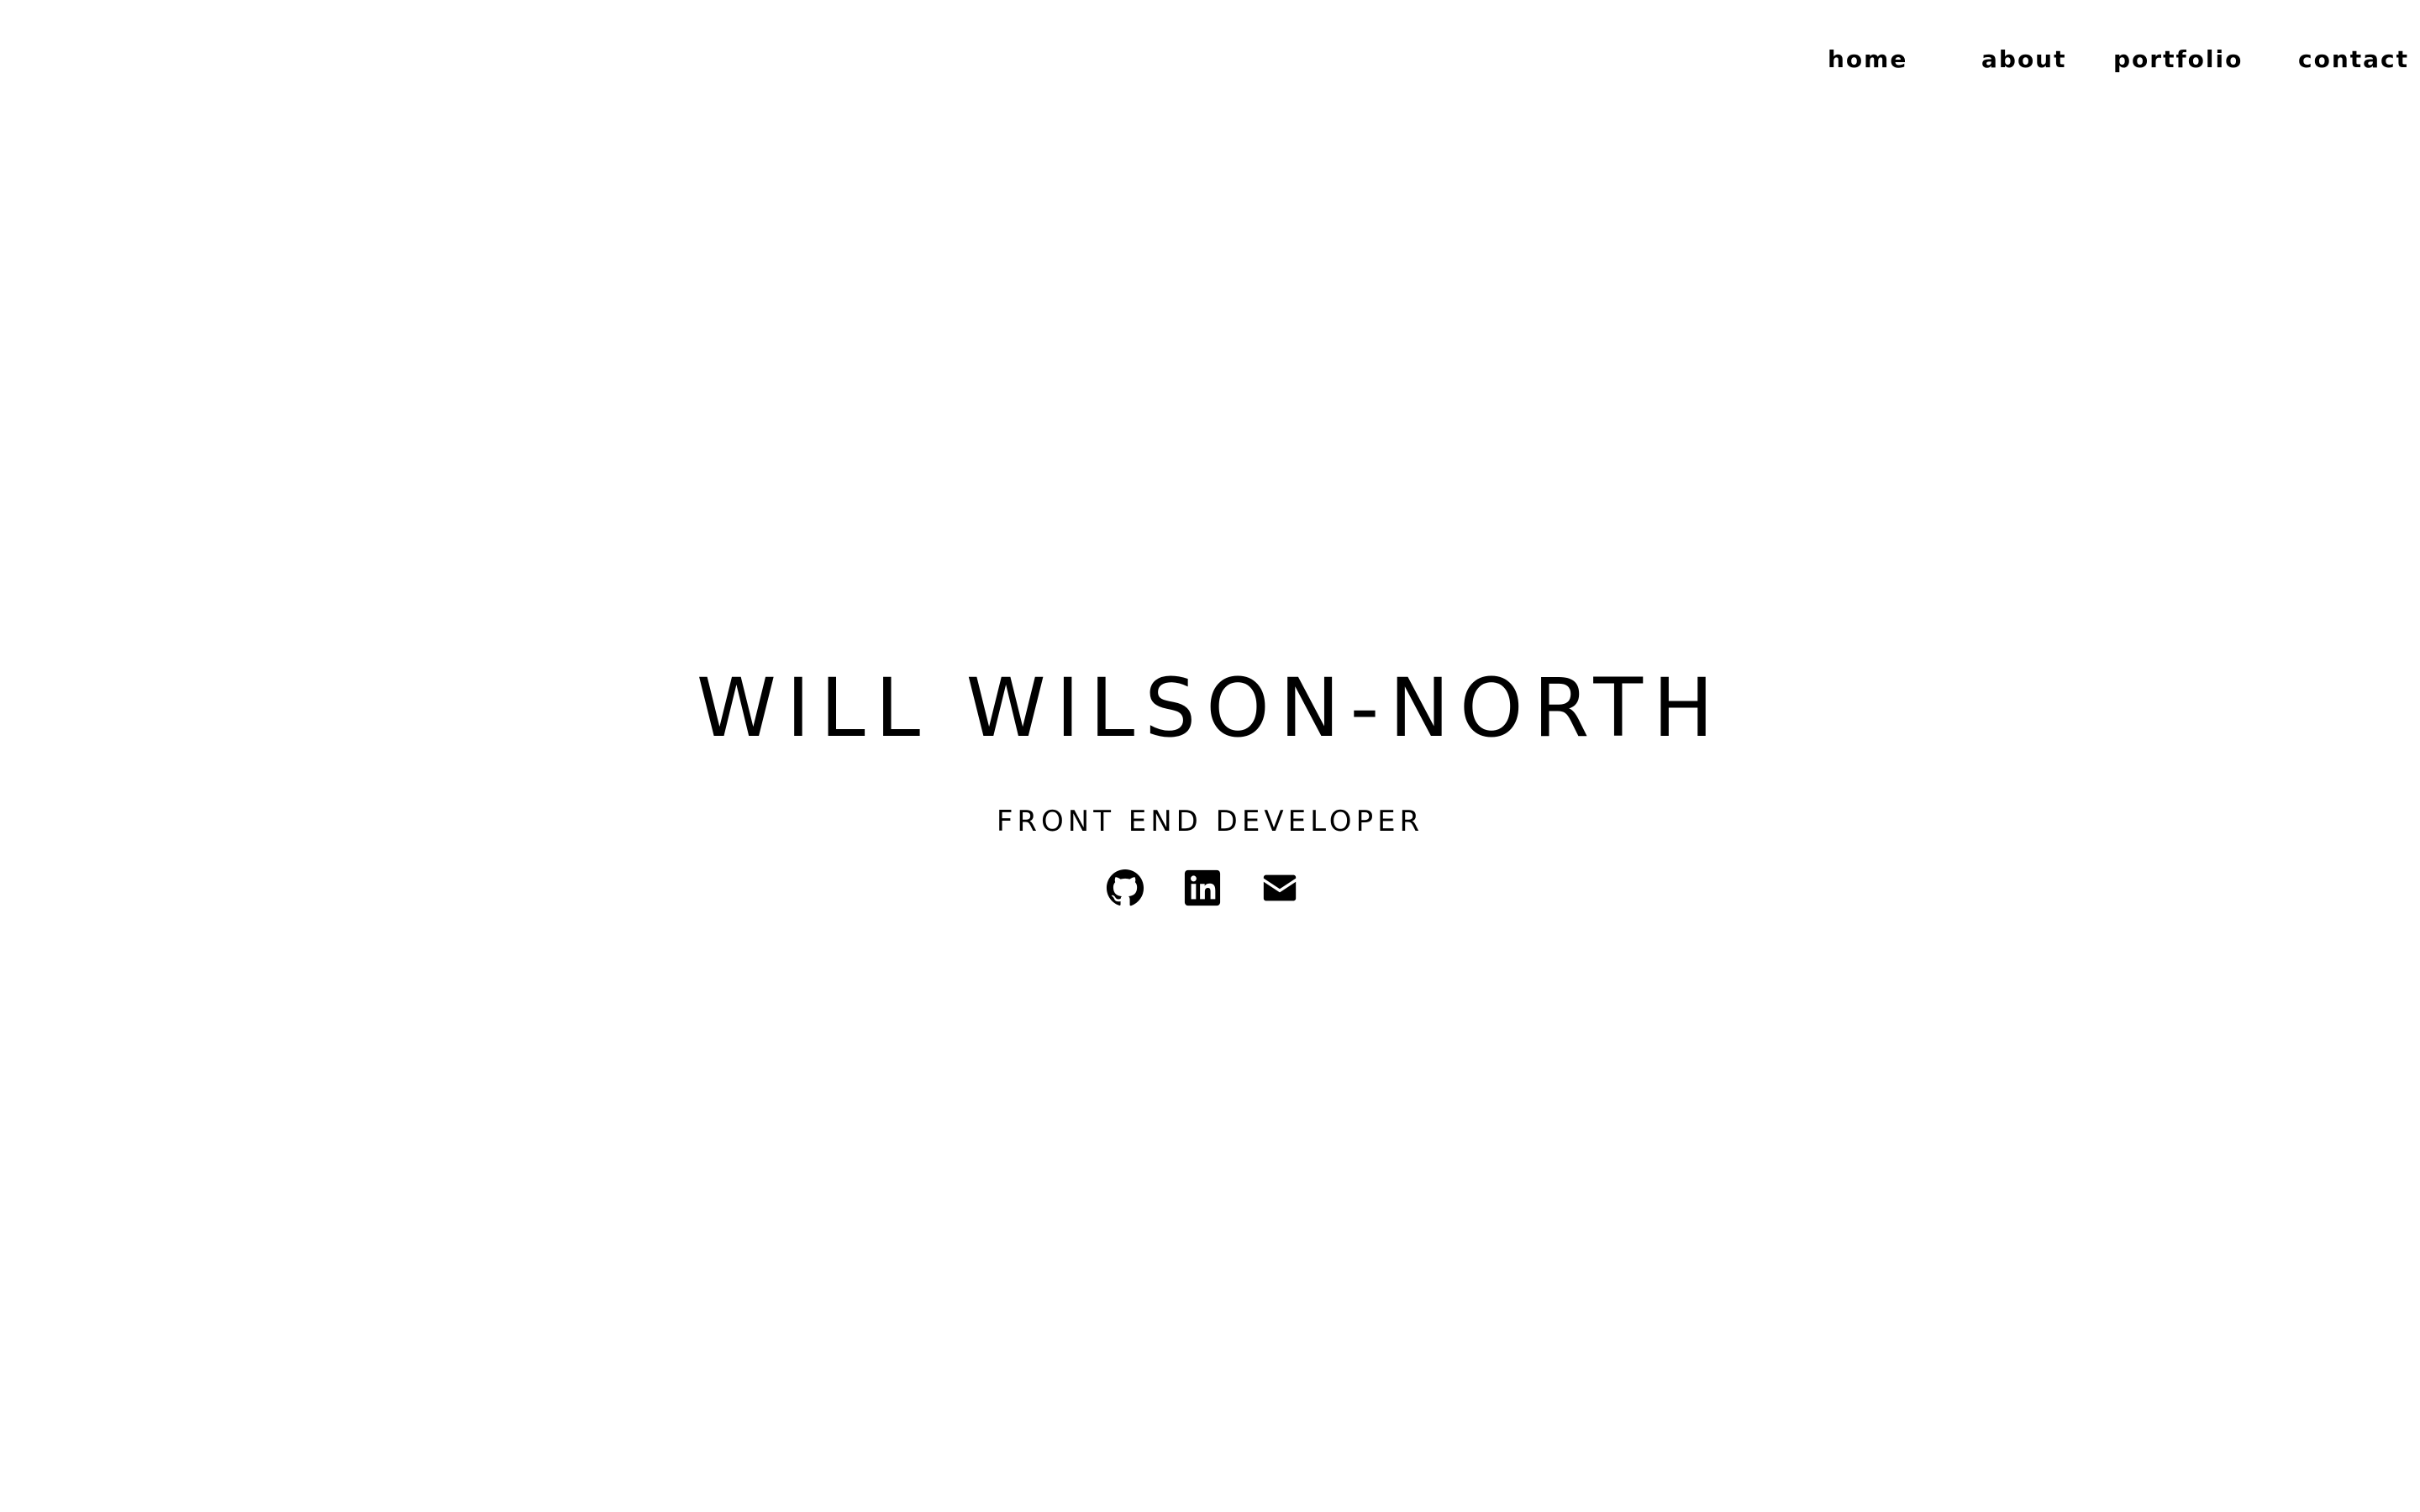 The width and height of the screenshot is (2420, 1512). I want to click on linkedin-icon, so click(1202, 887).